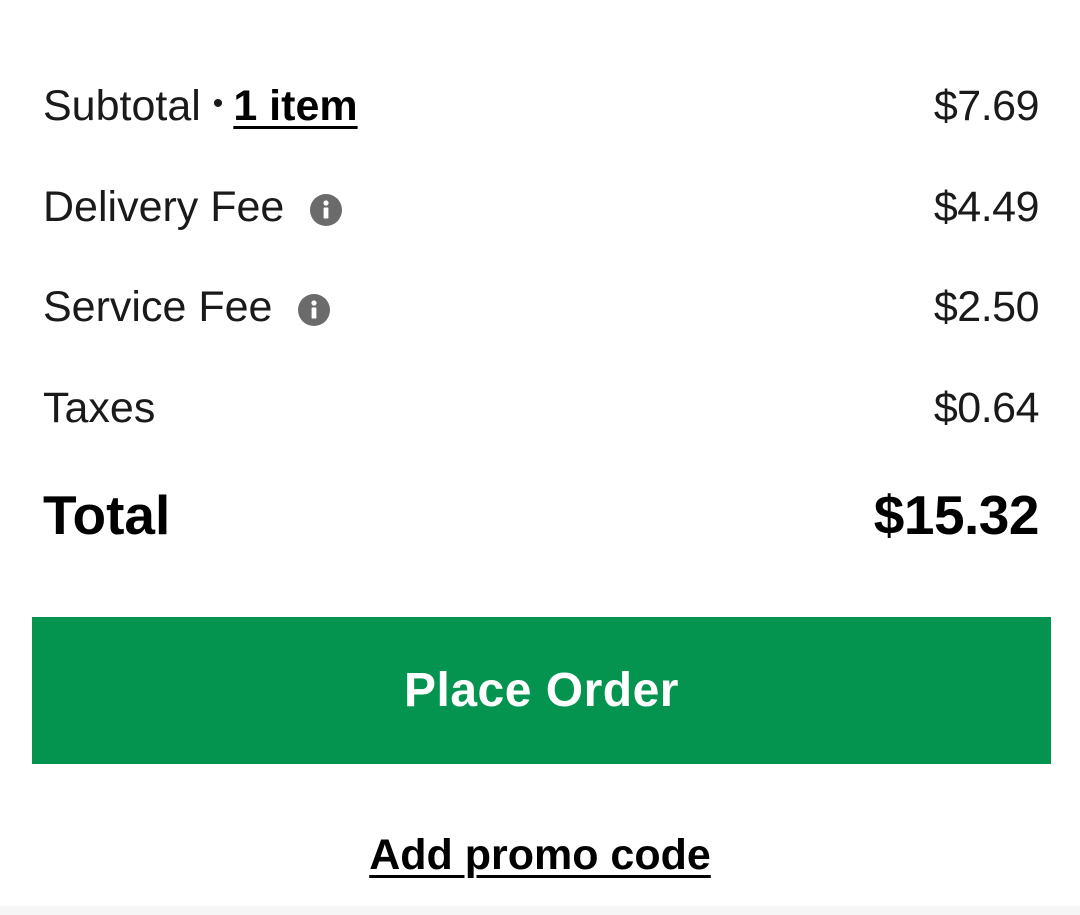 This screenshot has height=915, width=1080. I want to click on taxes-amount: $0.64, so click(986, 407).